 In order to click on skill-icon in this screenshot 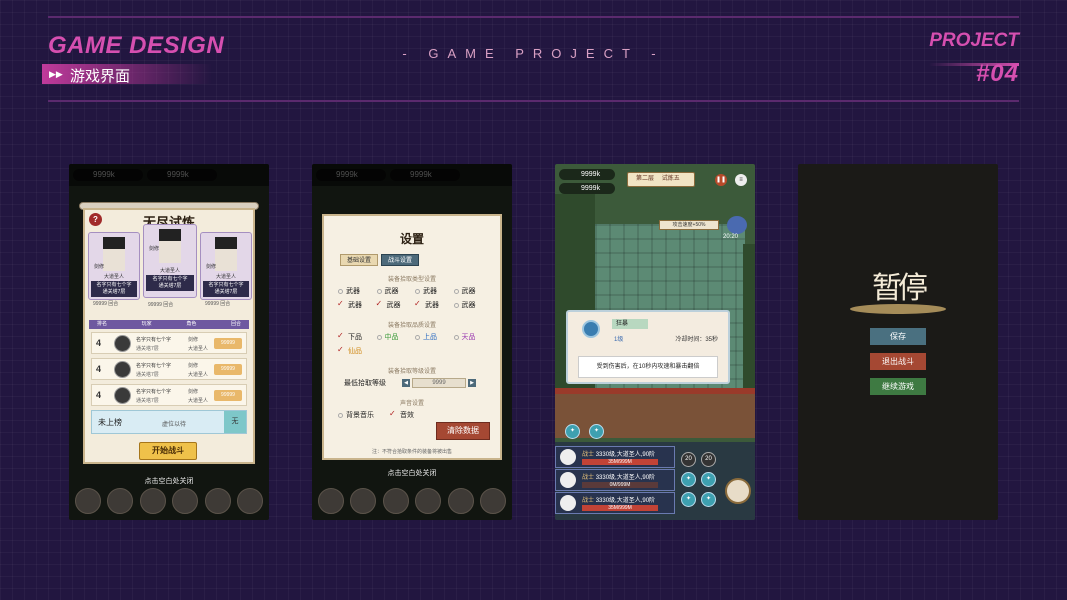, I will do `click(591, 329)`.